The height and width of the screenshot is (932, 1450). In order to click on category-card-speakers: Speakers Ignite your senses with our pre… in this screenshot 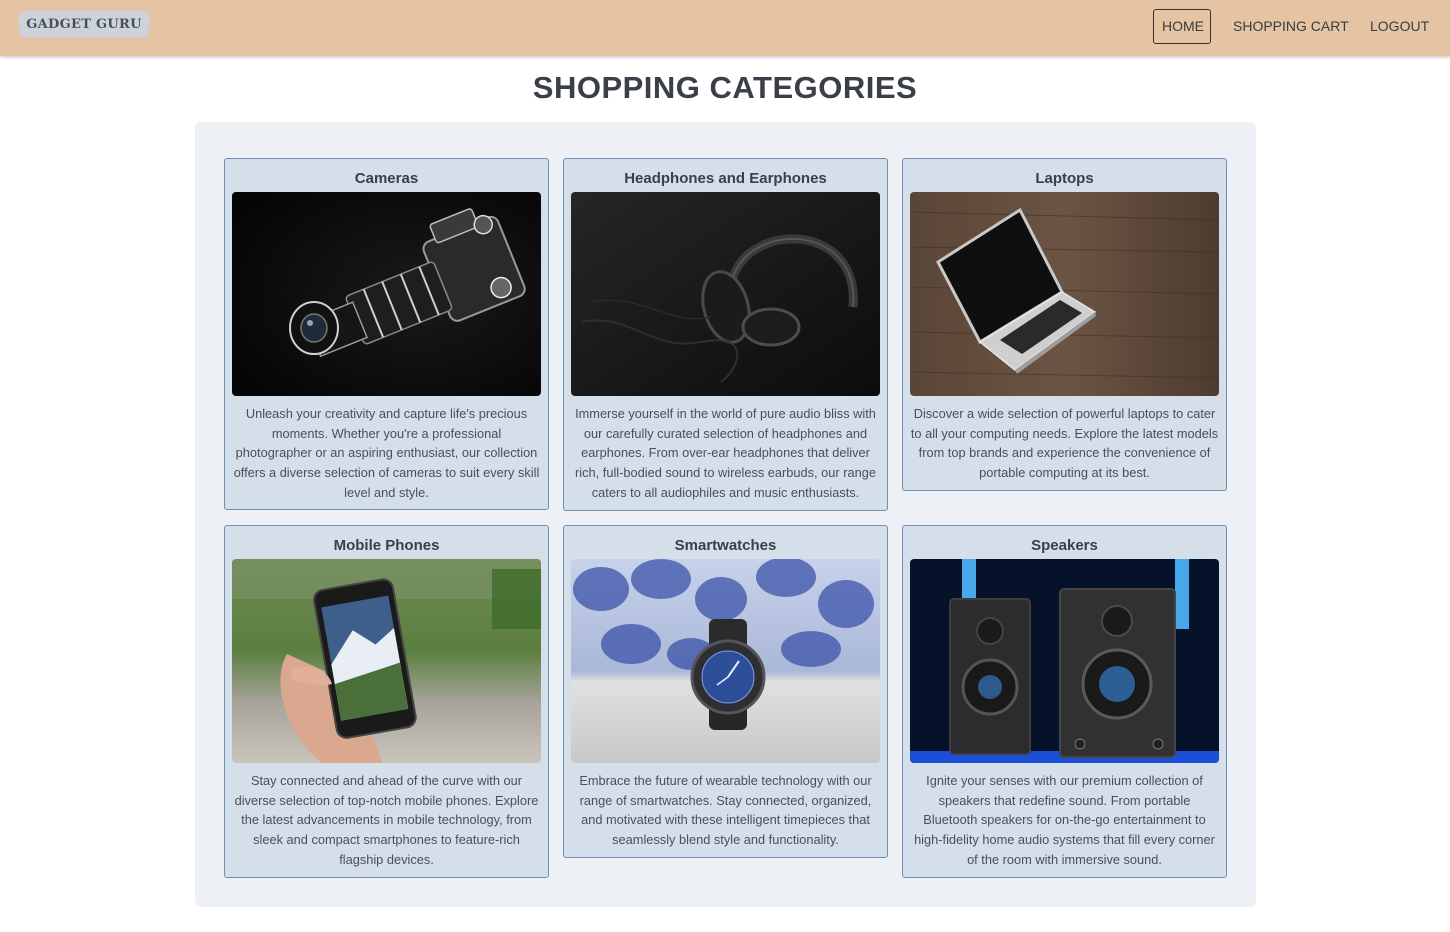, I will do `click(1064, 701)`.